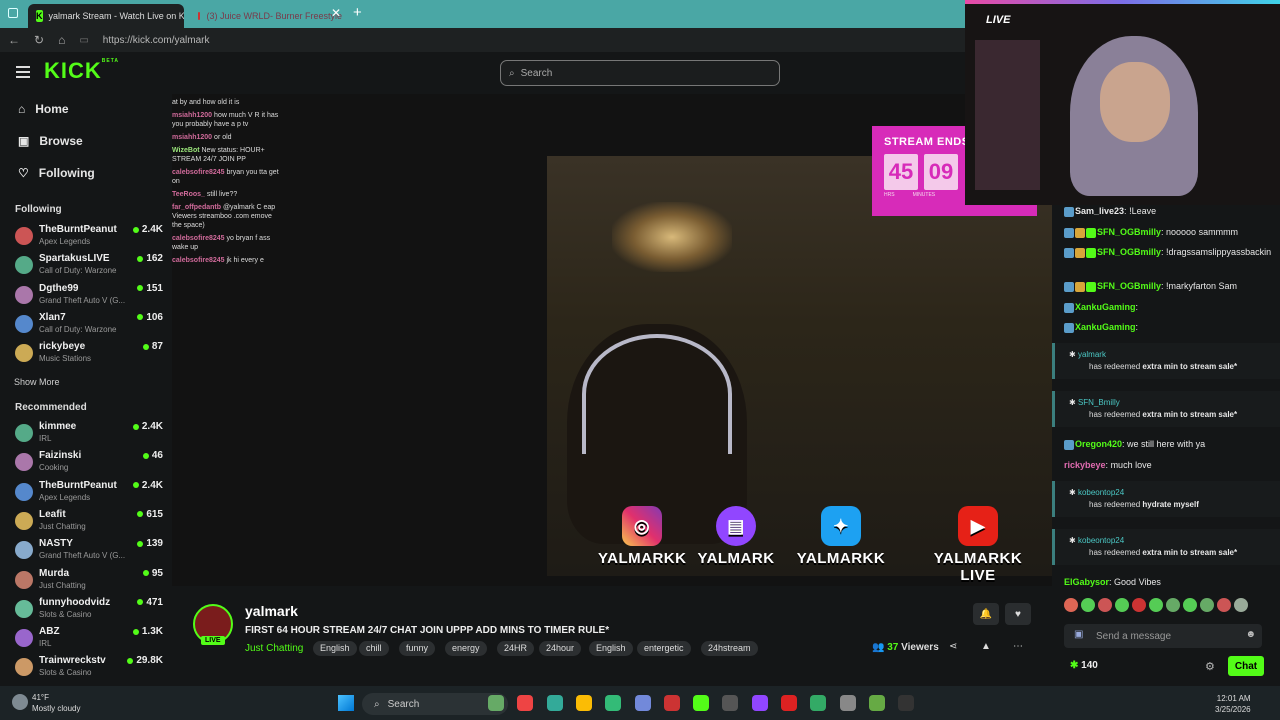 Image resolution: width=1280 pixels, height=720 pixels. What do you see at coordinates (1098, 444) in the screenshot?
I see `chat-username: Oregon420` at bounding box center [1098, 444].